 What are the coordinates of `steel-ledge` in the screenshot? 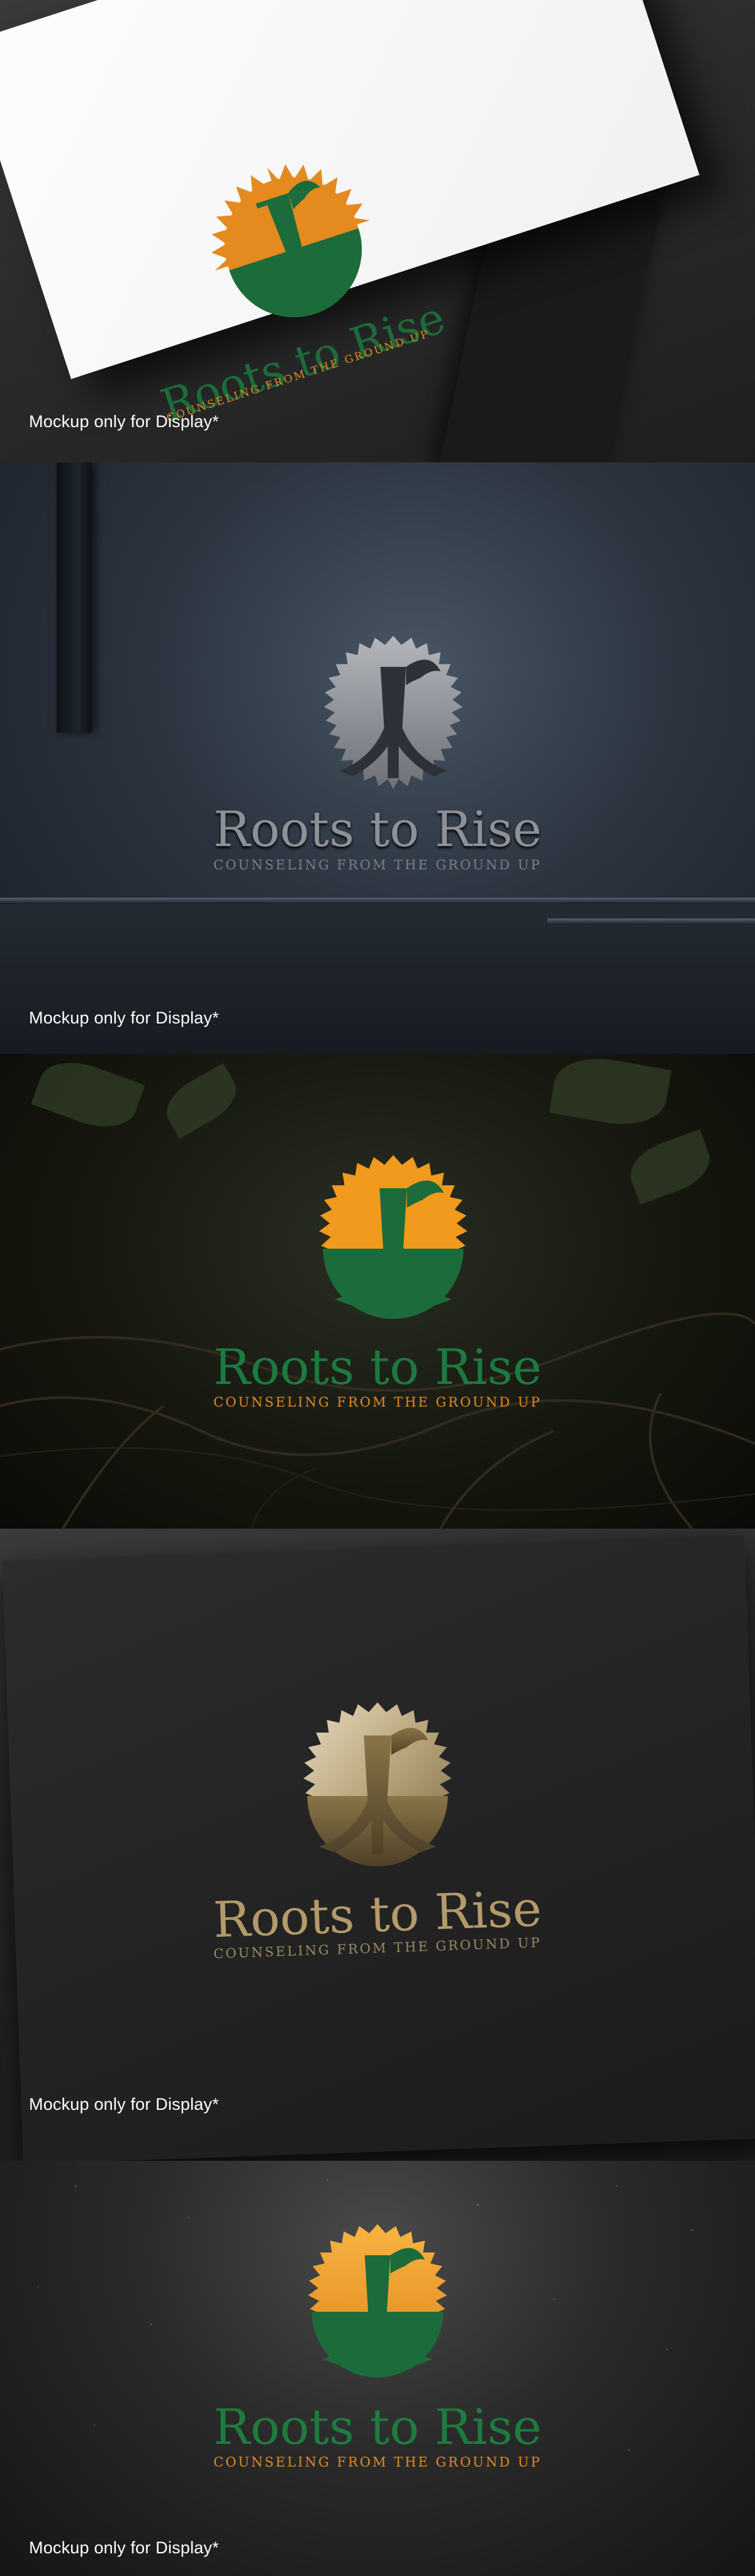 It's located at (377, 901).